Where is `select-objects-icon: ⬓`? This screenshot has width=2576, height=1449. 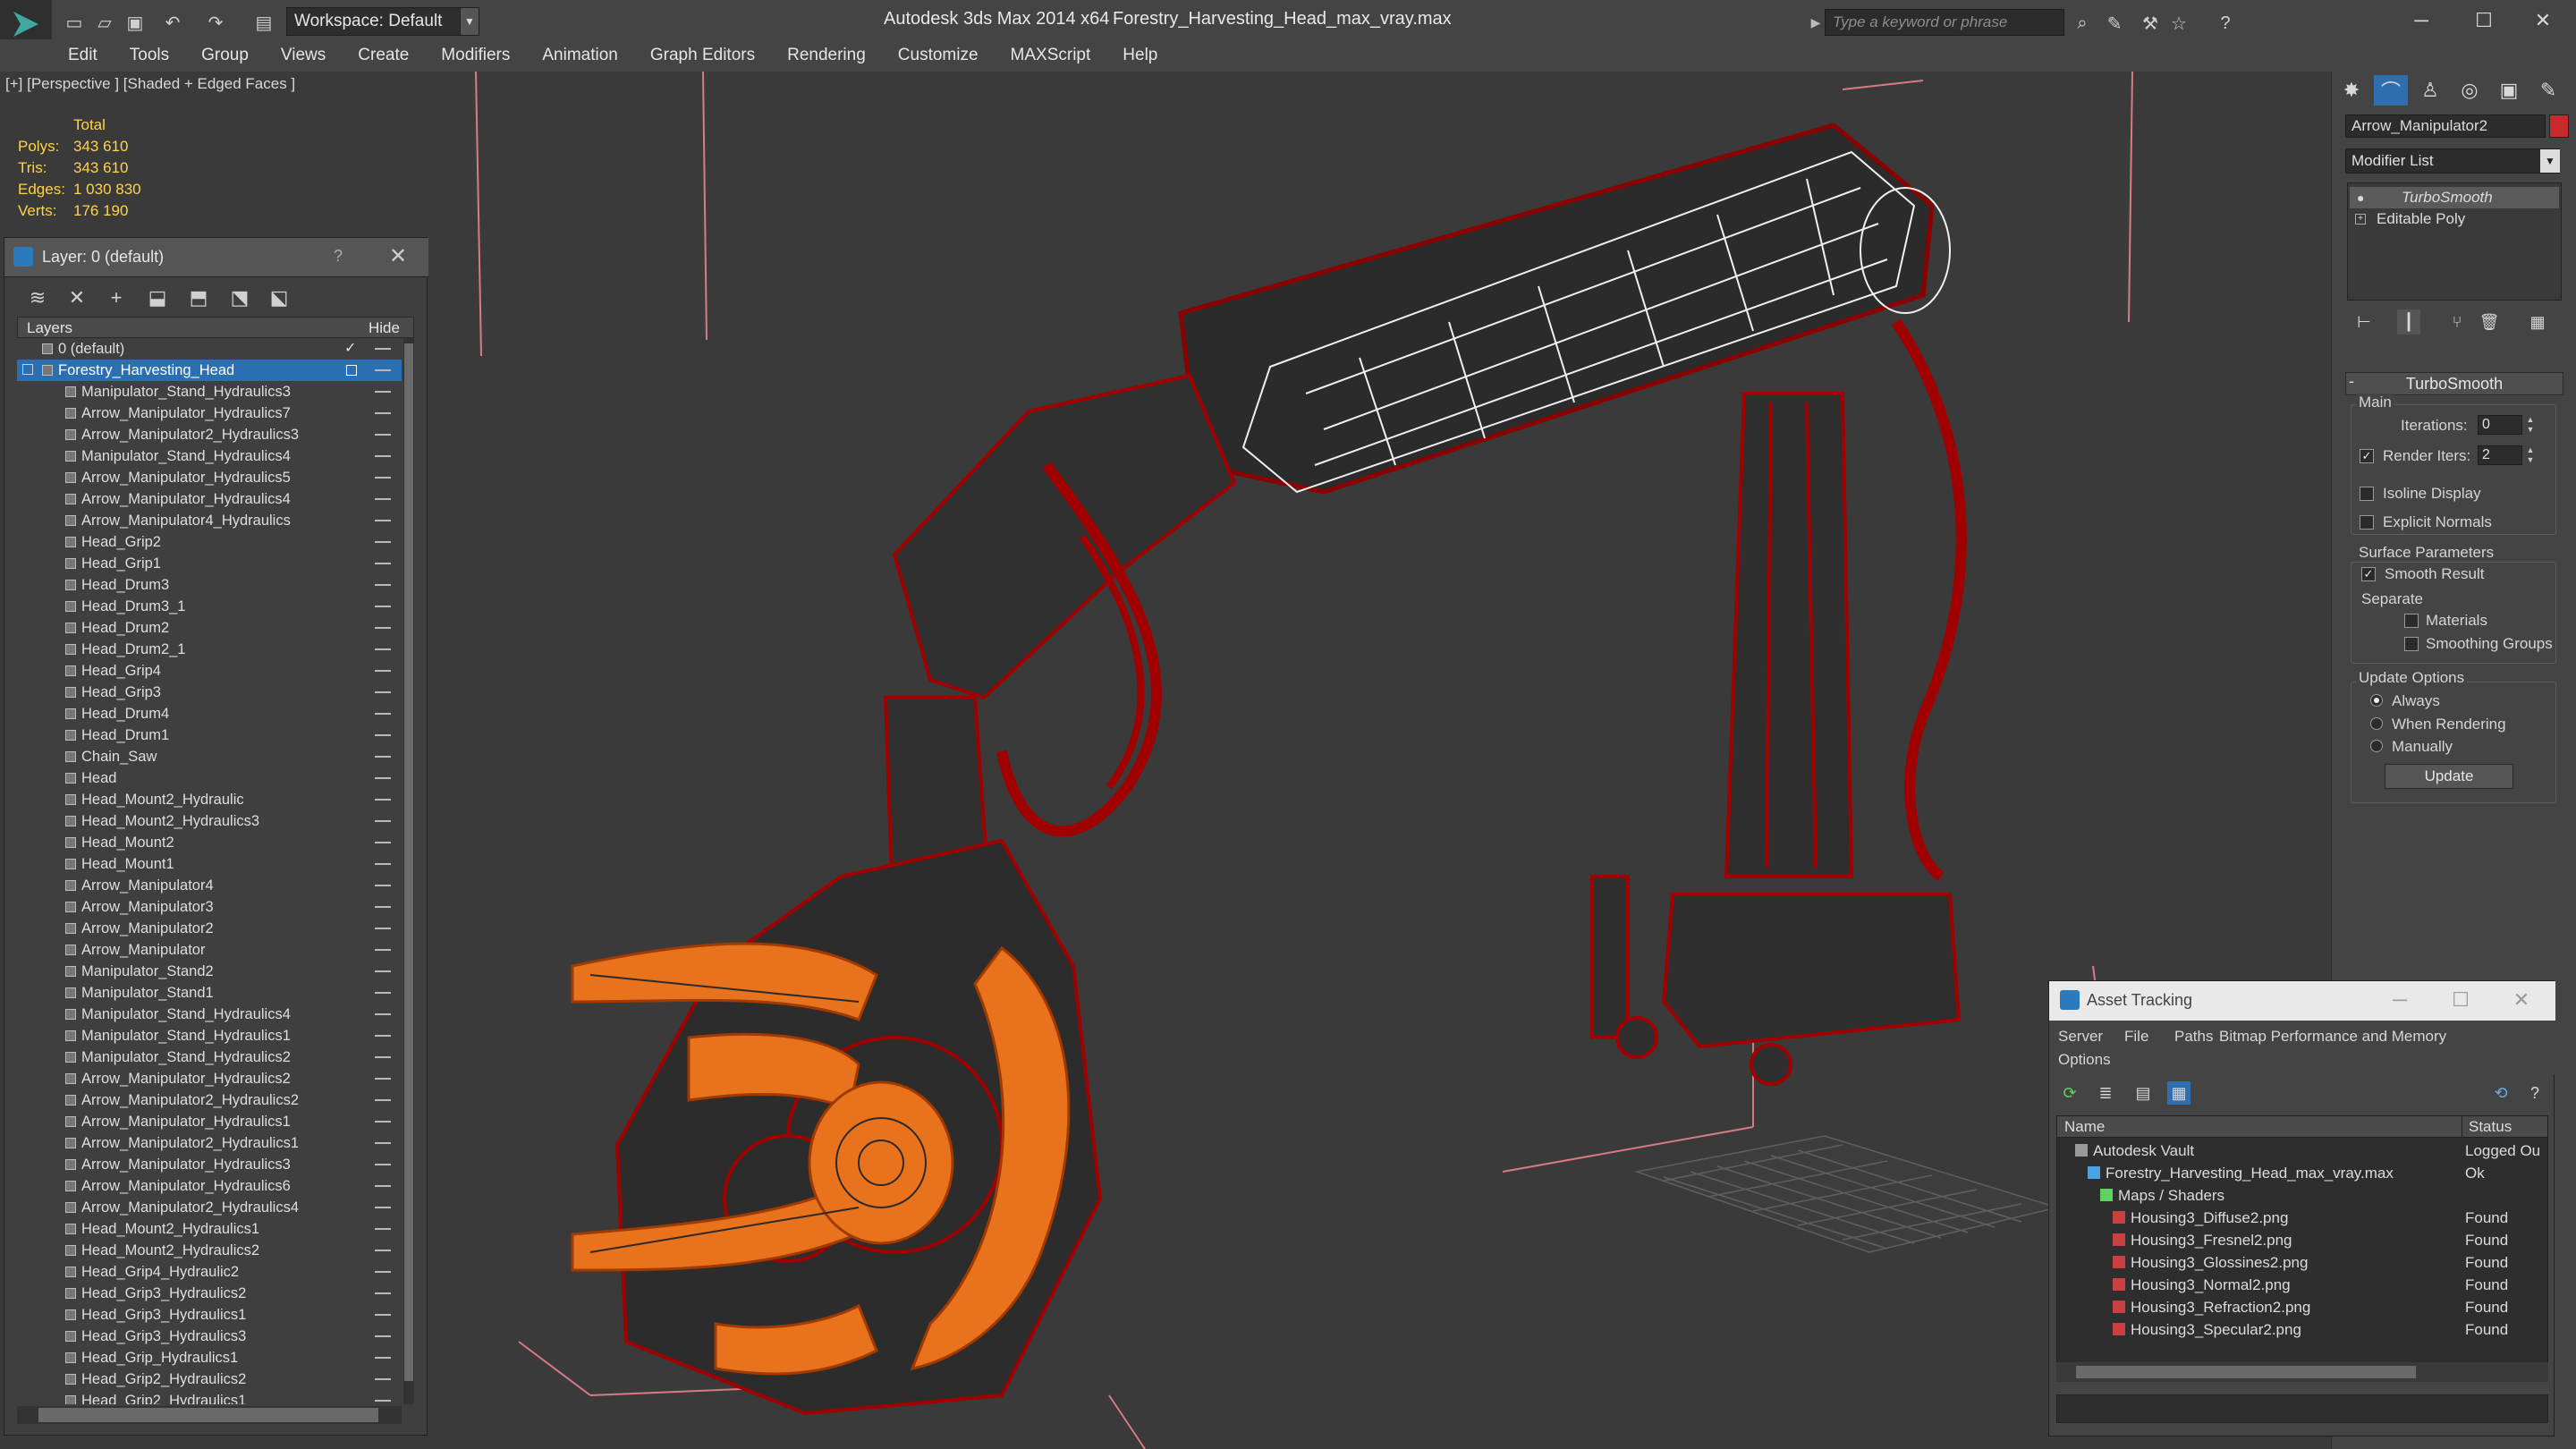
select-objects-icon: ⬓ is located at coordinates (157, 297).